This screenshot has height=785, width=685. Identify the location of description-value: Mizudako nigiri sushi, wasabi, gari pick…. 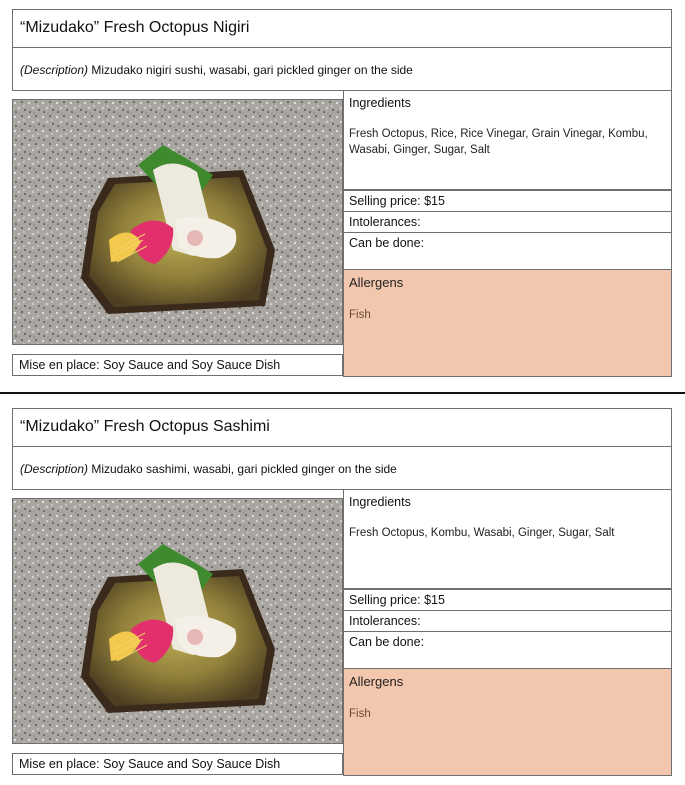
(250, 70).